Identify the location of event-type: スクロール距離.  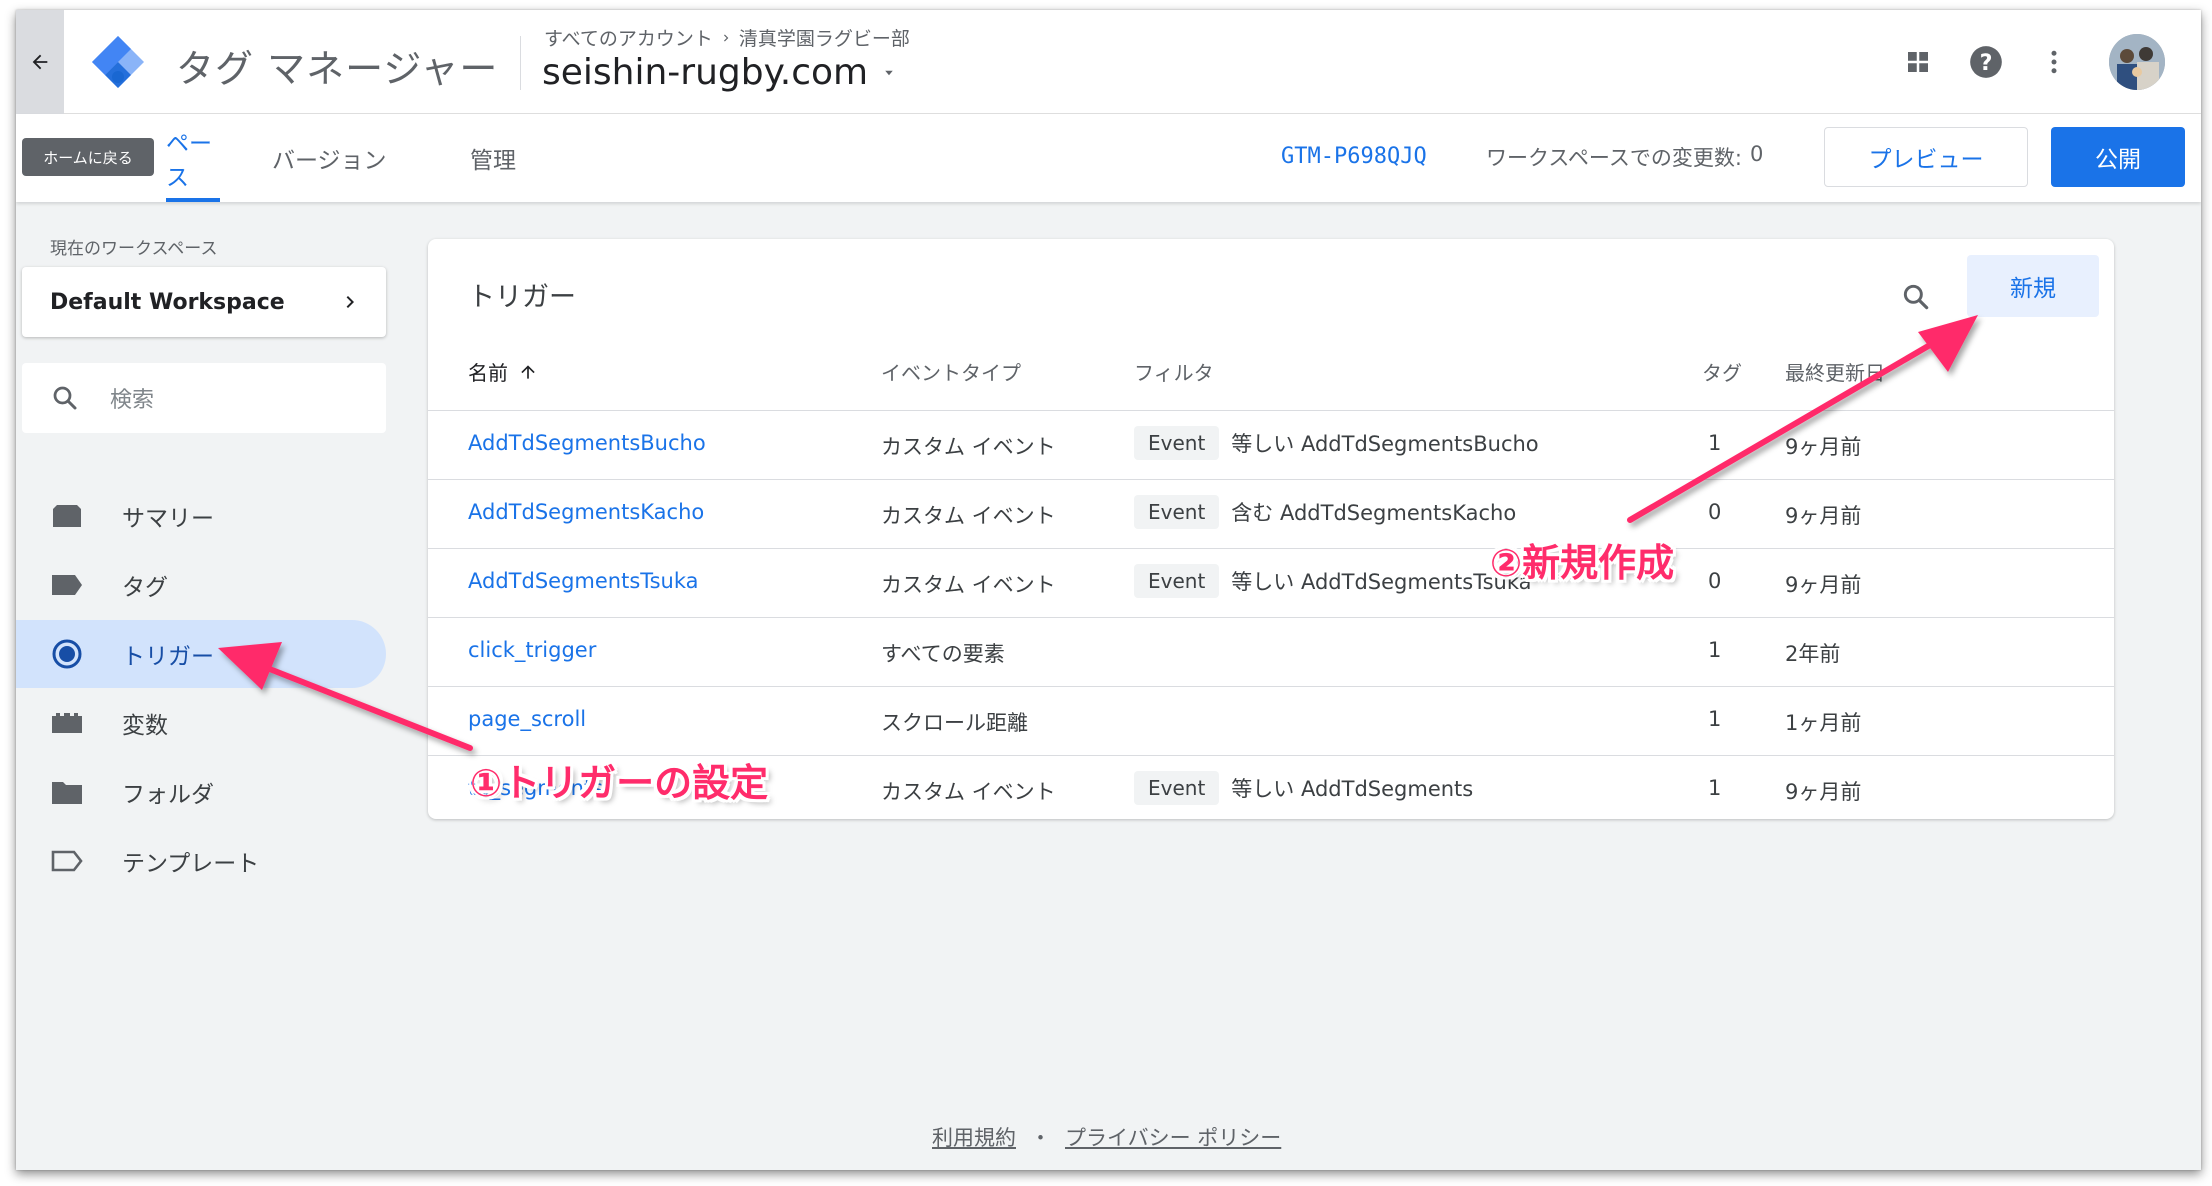
(954, 723).